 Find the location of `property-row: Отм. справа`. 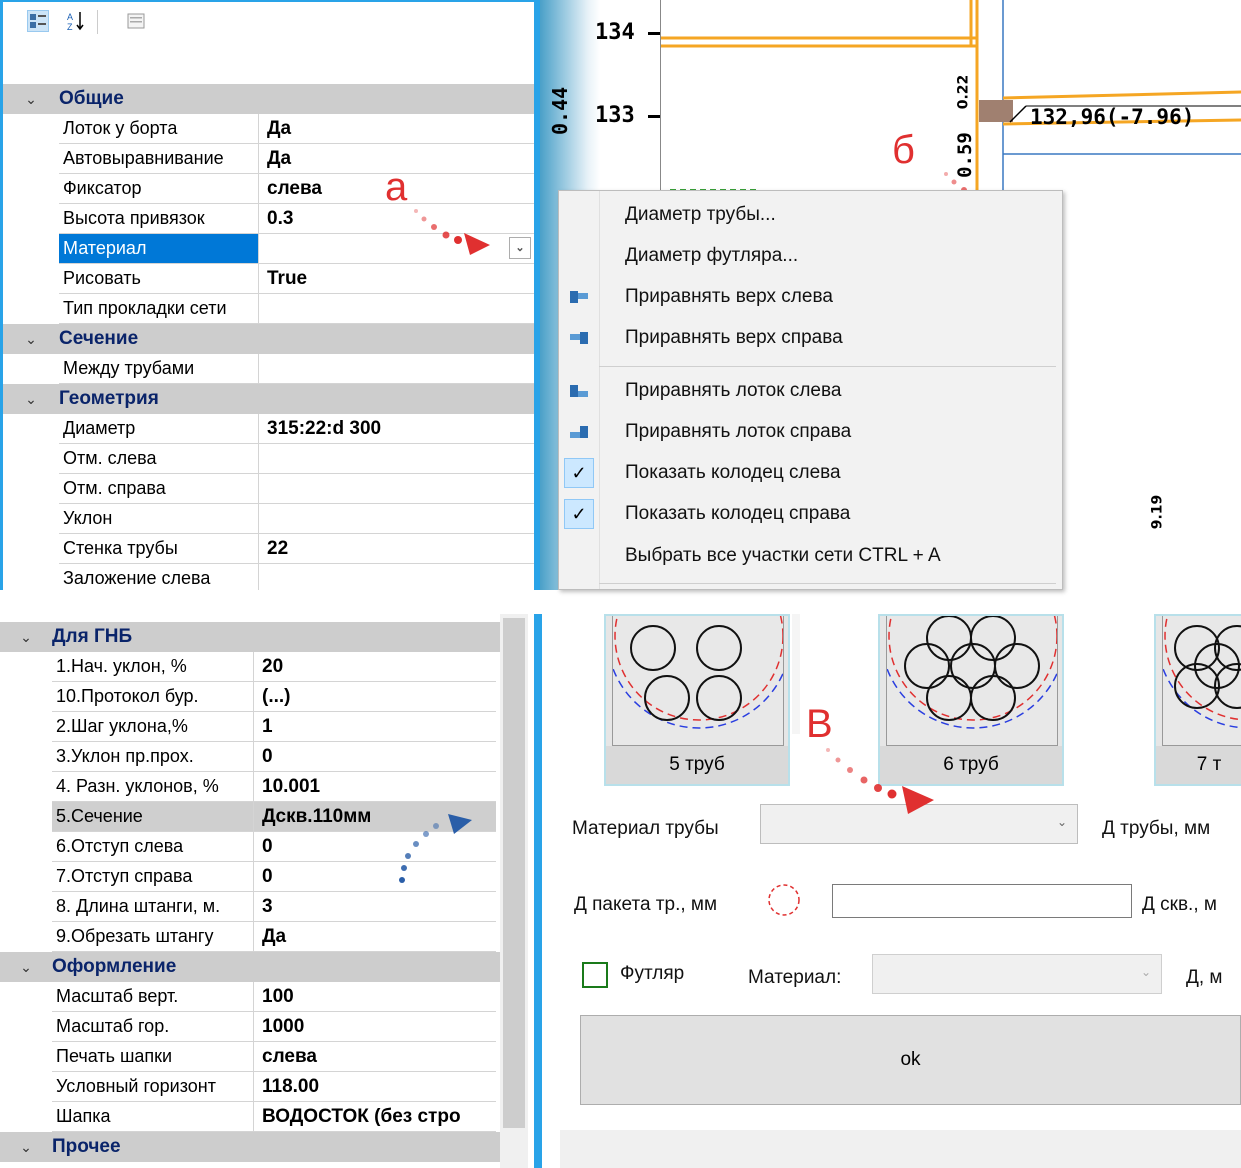

property-row: Отм. справа is located at coordinates (269, 489).